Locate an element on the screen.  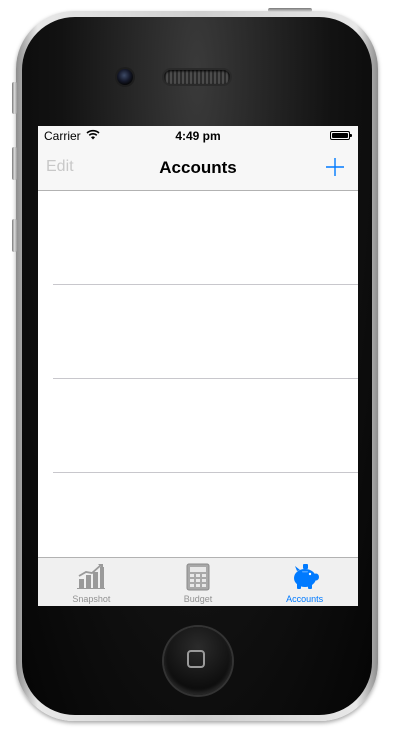
navigation-bar: Edit Accounts is located at coordinates (198, 168).